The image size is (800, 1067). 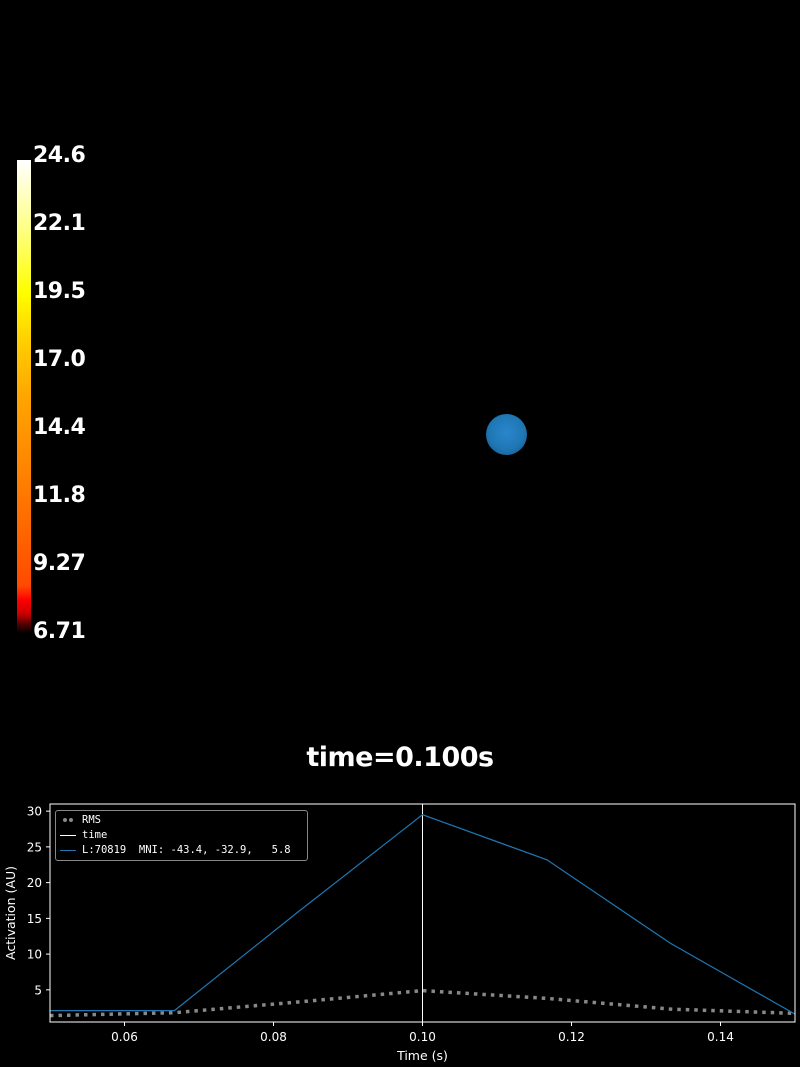 What do you see at coordinates (95, 835) in the screenshot?
I see `legend-label: time` at bounding box center [95, 835].